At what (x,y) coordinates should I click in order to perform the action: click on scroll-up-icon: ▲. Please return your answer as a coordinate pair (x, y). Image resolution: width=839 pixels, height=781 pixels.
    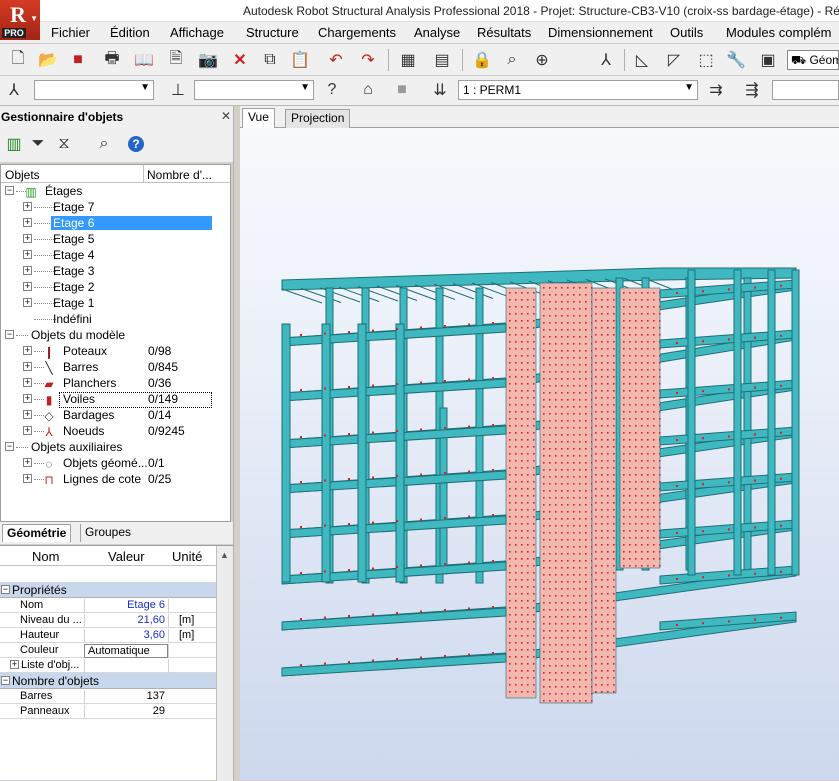
    Looking at the image, I should click on (224, 555).